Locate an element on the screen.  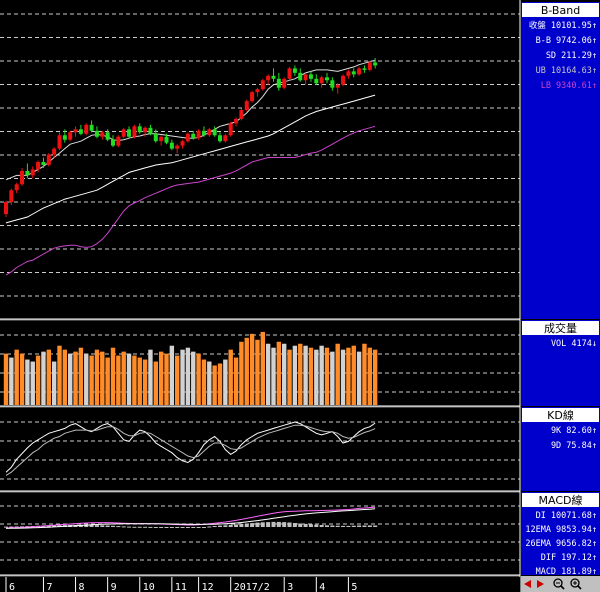
volume-panel is located at coordinates (190, 368).